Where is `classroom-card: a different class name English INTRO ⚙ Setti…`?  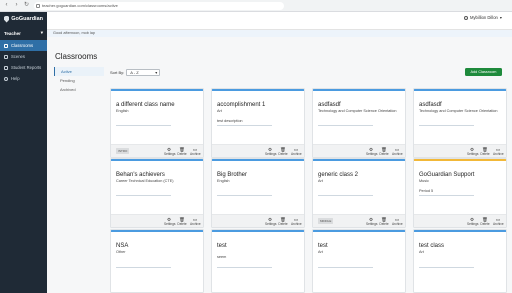
classroom-card: a different class name English INTRO ⚙ Setti… is located at coordinates (157, 123).